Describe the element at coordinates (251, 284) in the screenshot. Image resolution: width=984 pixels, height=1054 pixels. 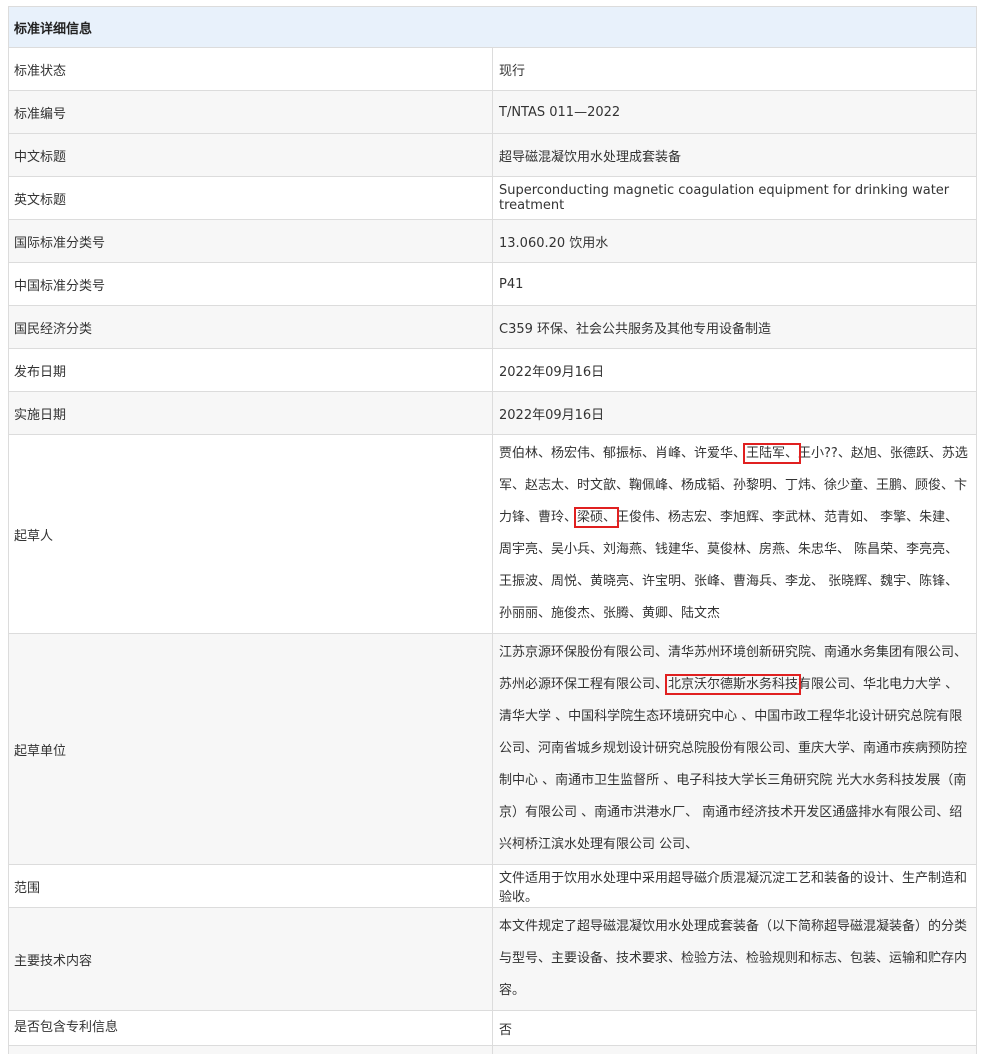
I see `ccs-label: 中国标准分类号` at that location.